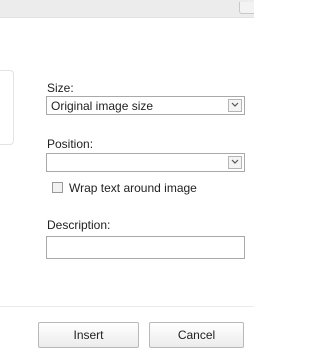 The height and width of the screenshot is (358, 320). Describe the element at coordinates (145, 162) in the screenshot. I see `position-select` at that location.